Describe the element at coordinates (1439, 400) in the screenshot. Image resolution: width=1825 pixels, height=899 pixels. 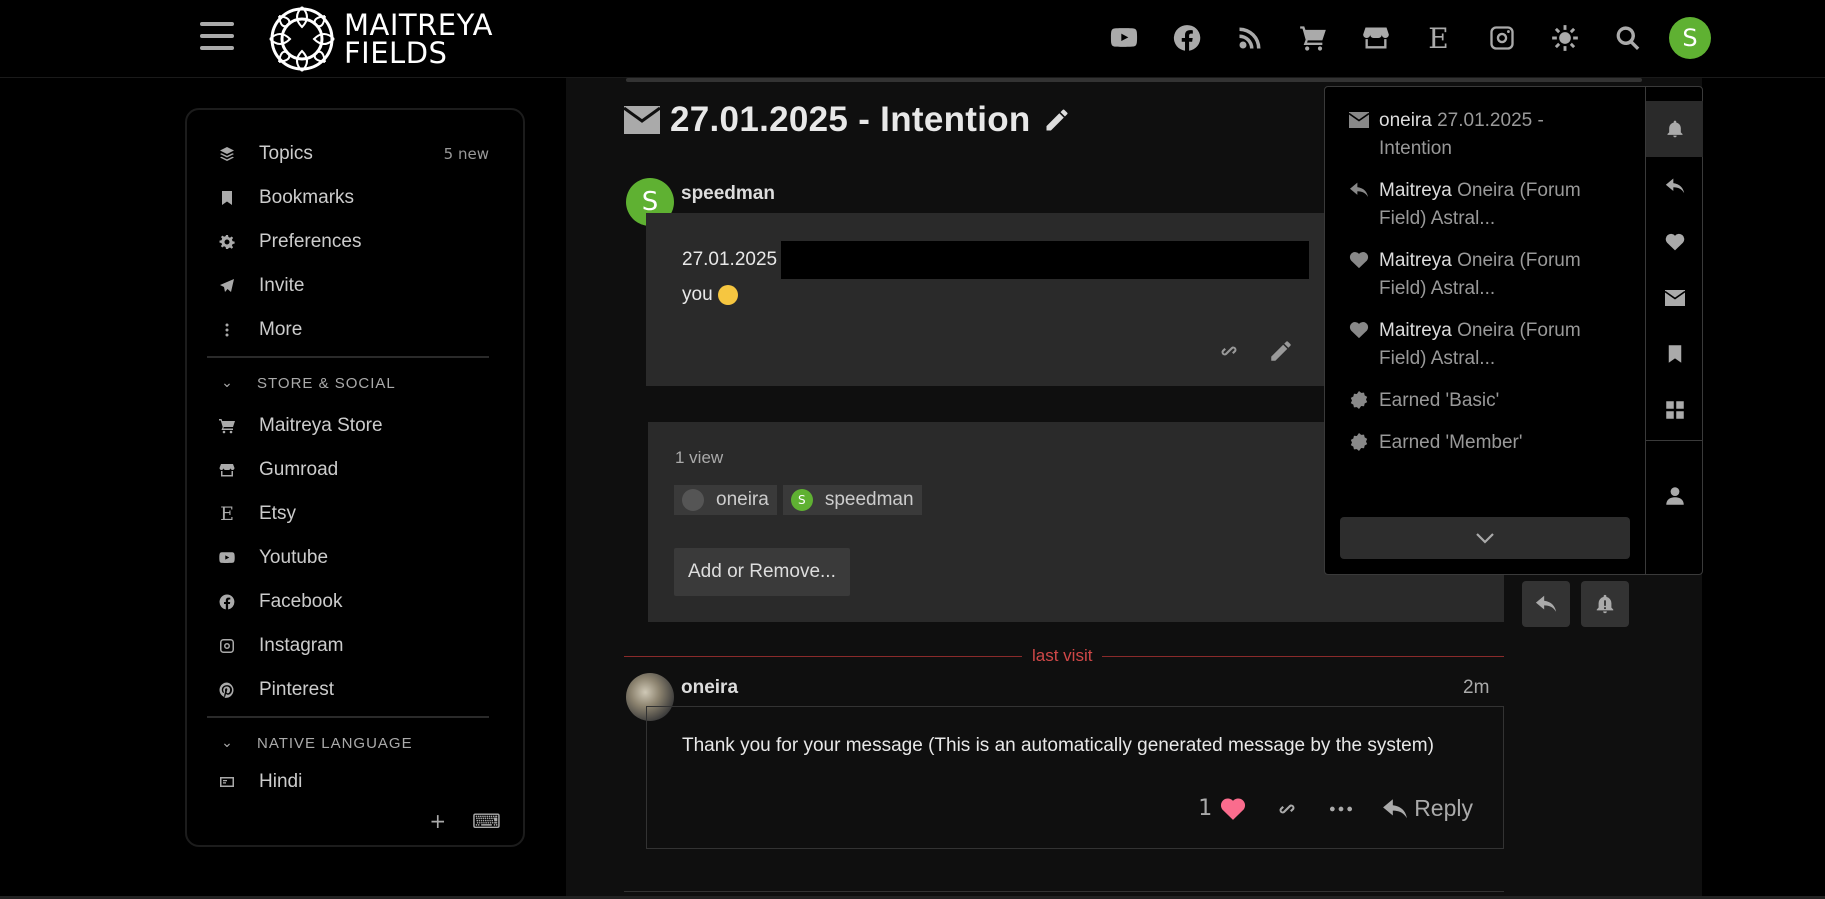
I see `notification-text: Earned 'Basic'` at that location.